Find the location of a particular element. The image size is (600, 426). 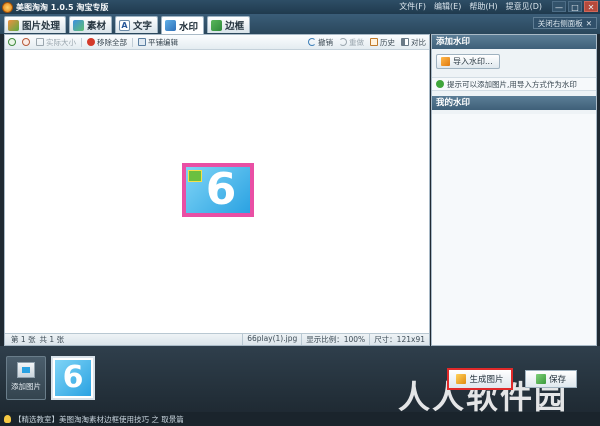

history-label: 历史 is located at coordinates (387, 42).